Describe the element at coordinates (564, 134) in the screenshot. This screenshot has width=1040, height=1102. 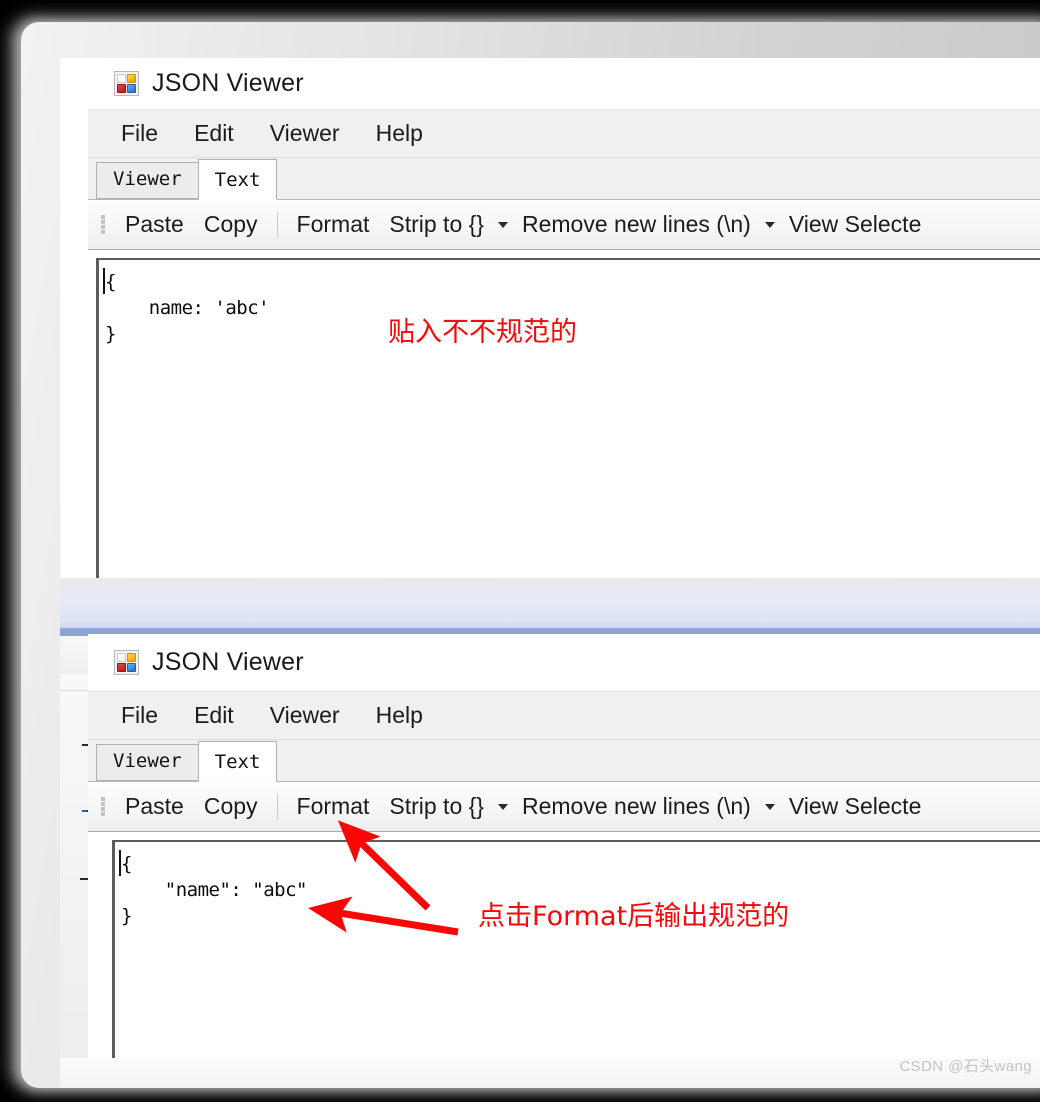
I see `menubar-top: File Edit Viewer Help` at that location.